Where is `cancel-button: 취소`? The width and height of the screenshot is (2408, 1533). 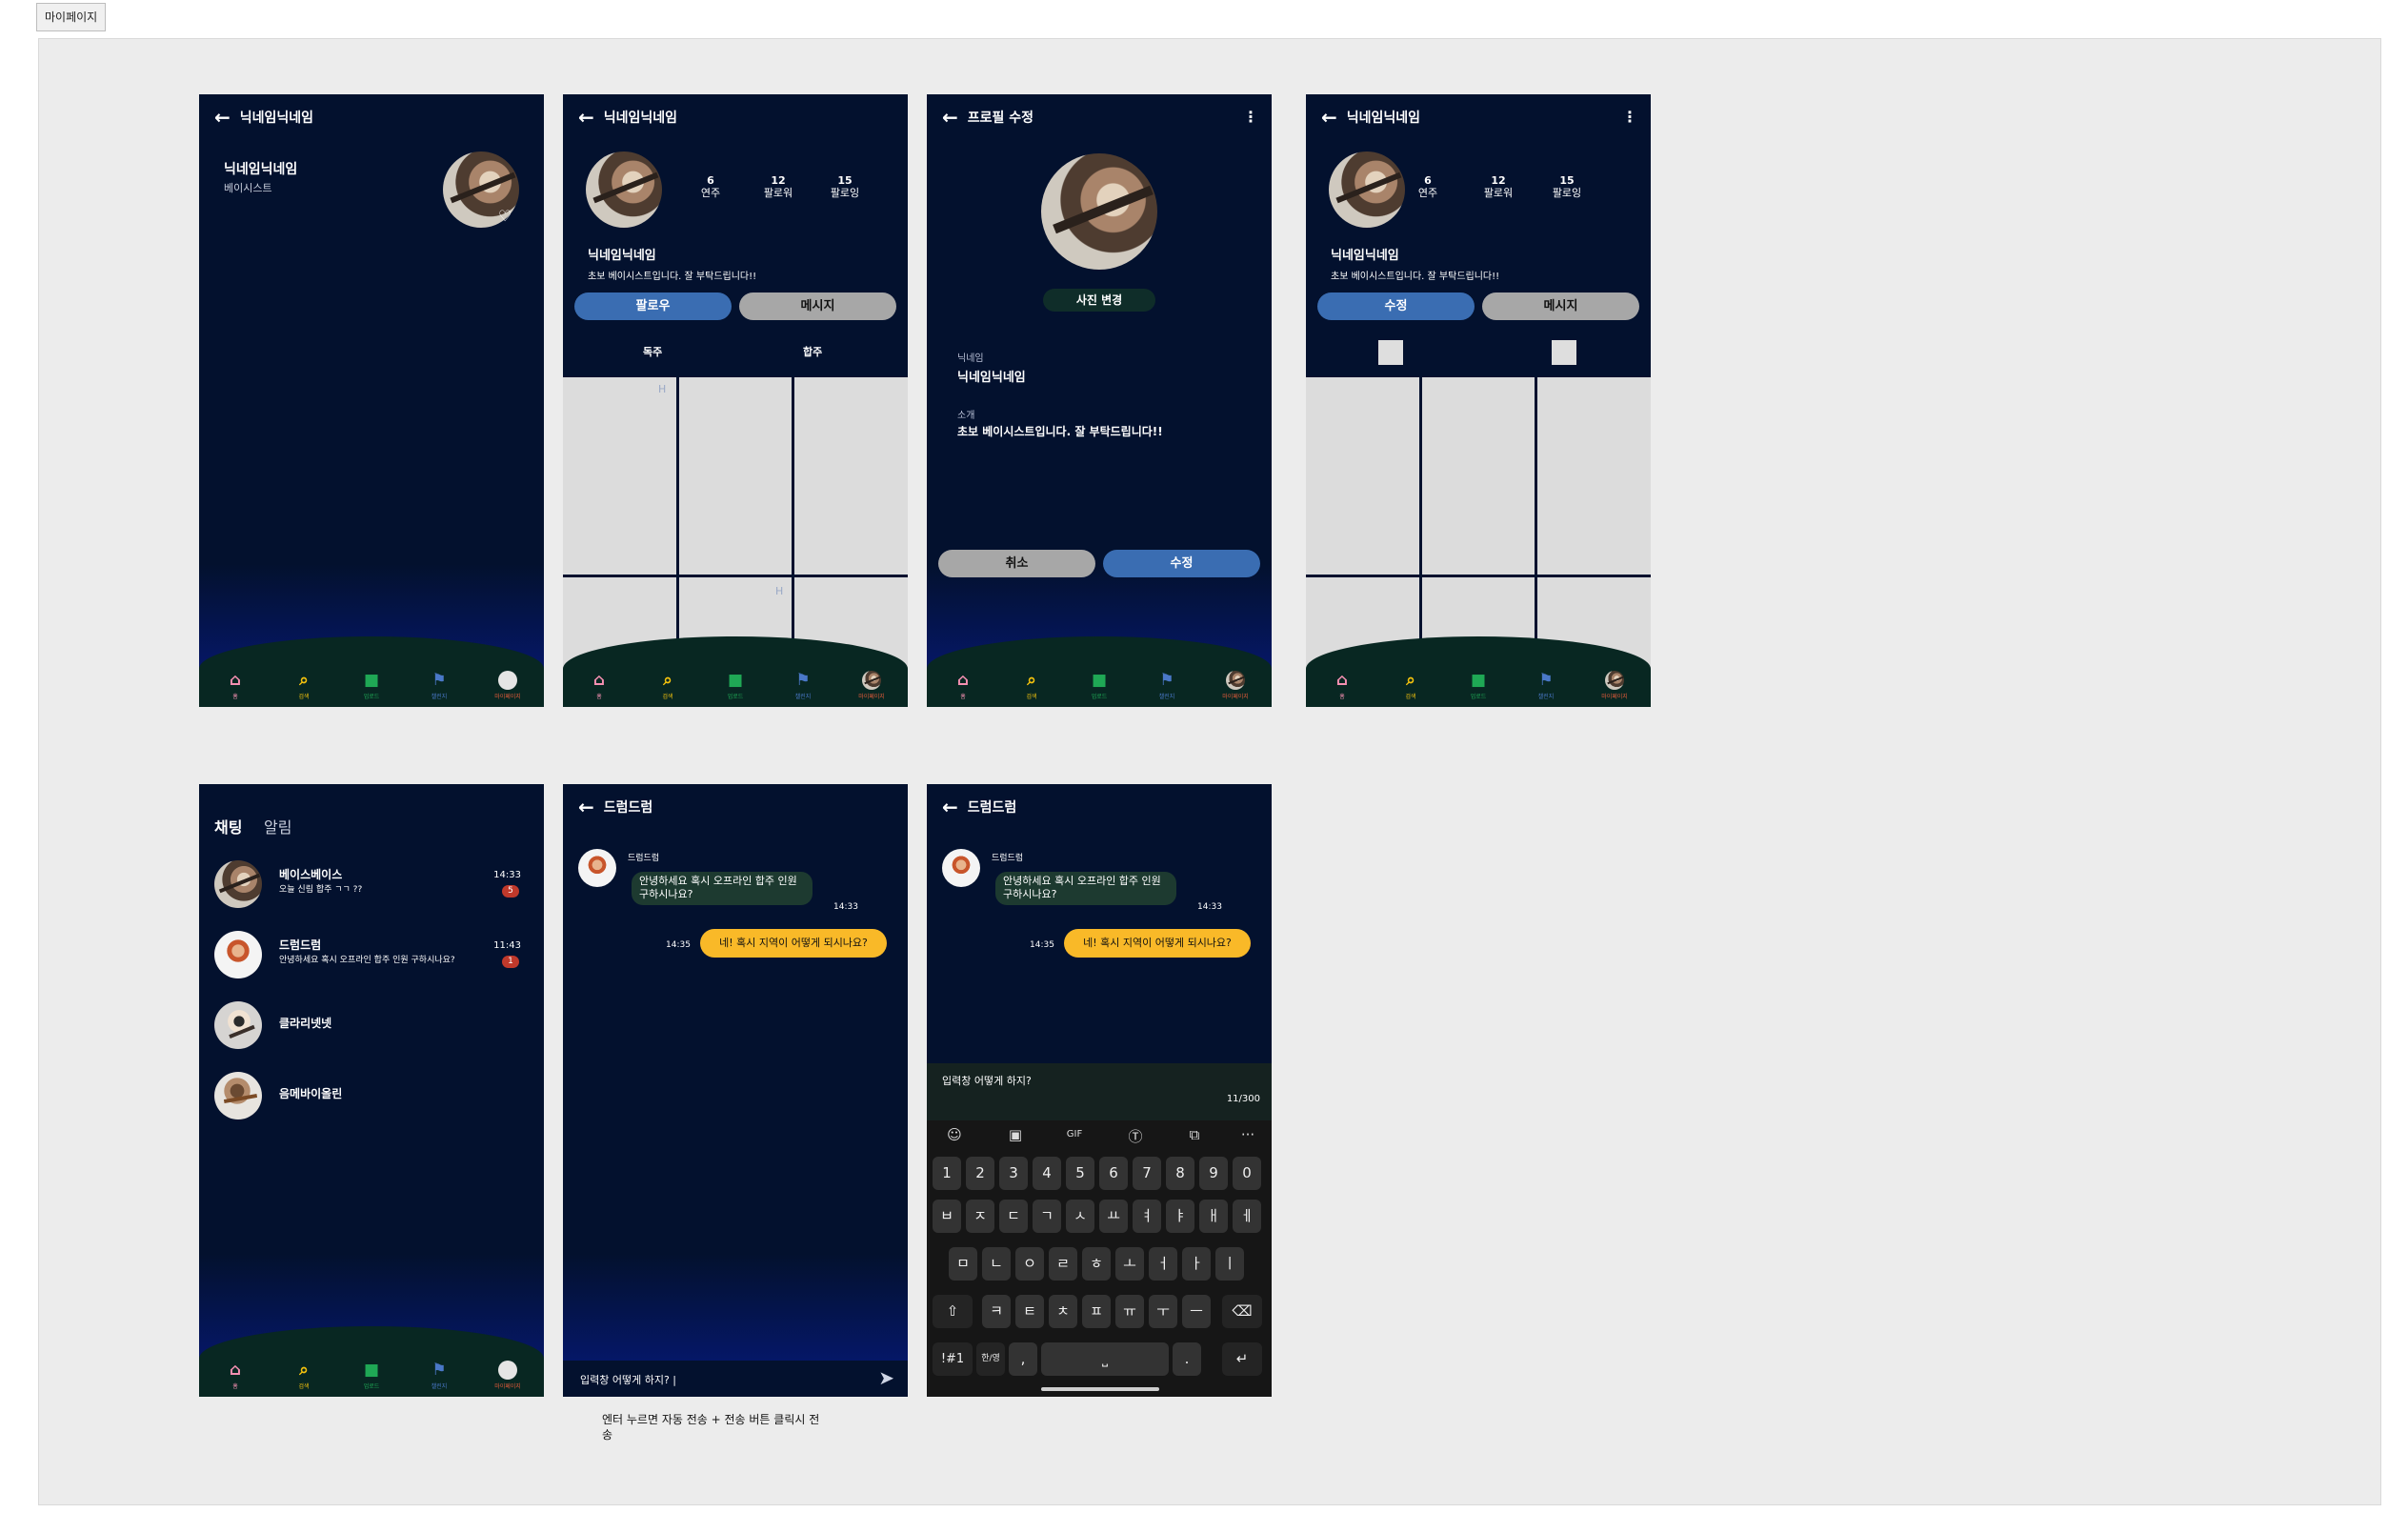
cancel-button: 취소 is located at coordinates (1016, 563).